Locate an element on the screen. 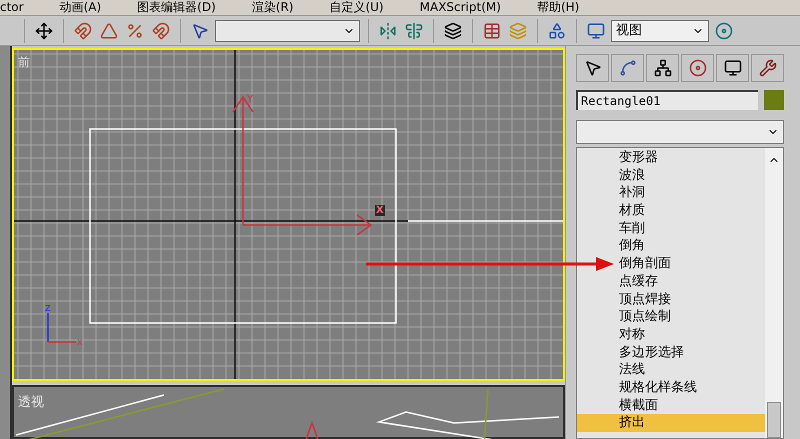  gizmo-y-label: Y is located at coordinates (250, 99).